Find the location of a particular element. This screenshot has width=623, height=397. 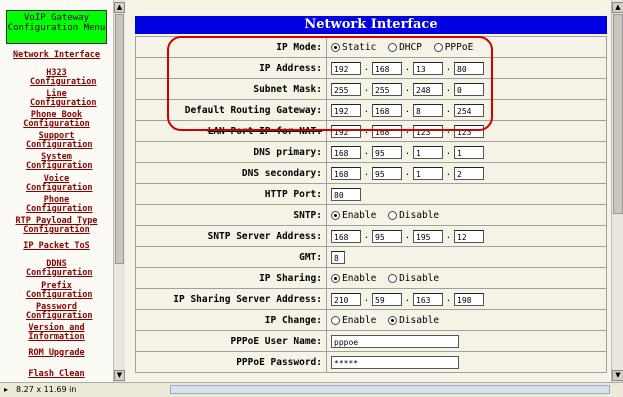

ip-sharing-enable-label: Enable is located at coordinates (359, 278).